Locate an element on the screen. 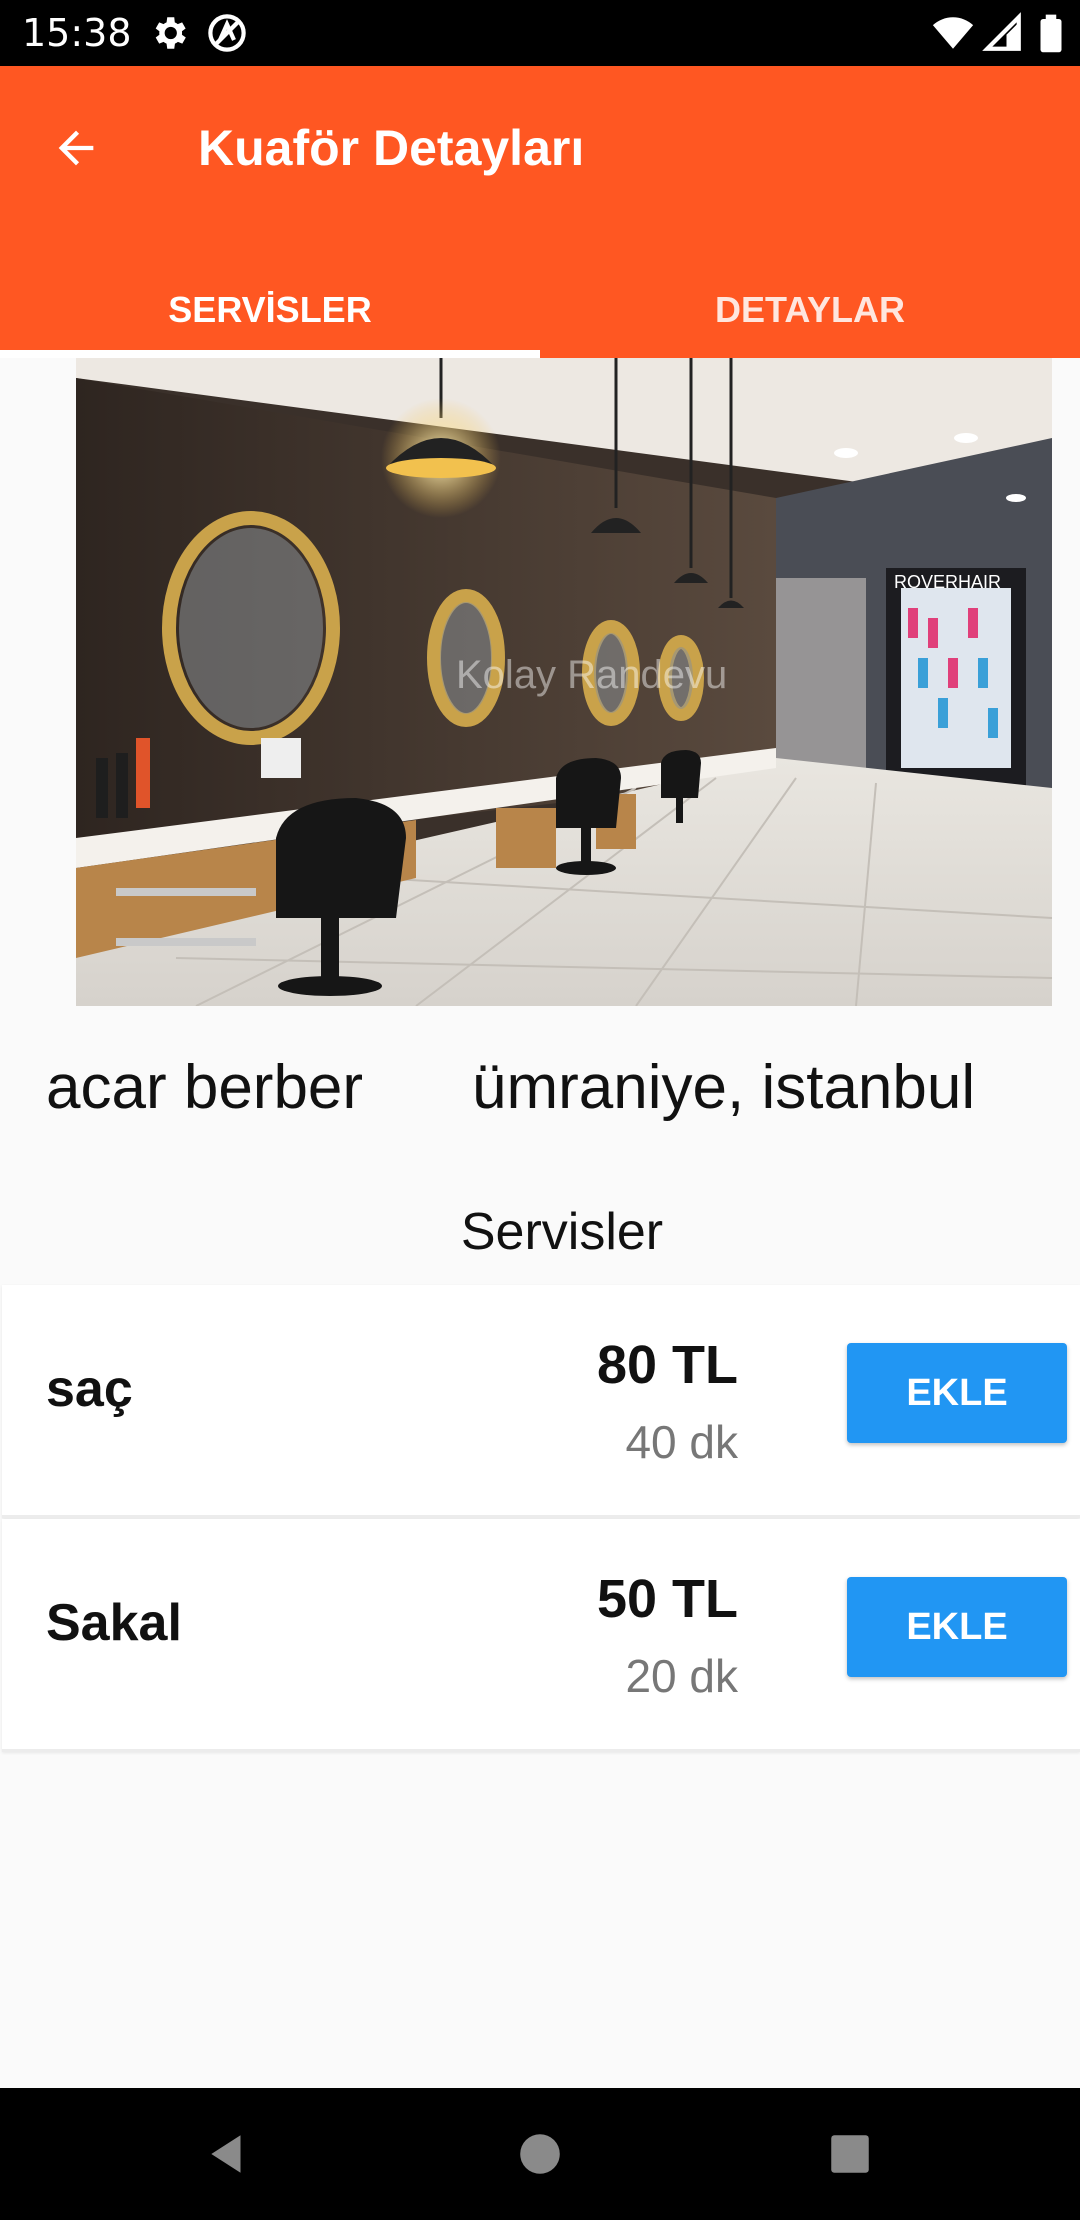 Image resolution: width=1080 pixels, height=2220 pixels. back-button is located at coordinates (76, 148).